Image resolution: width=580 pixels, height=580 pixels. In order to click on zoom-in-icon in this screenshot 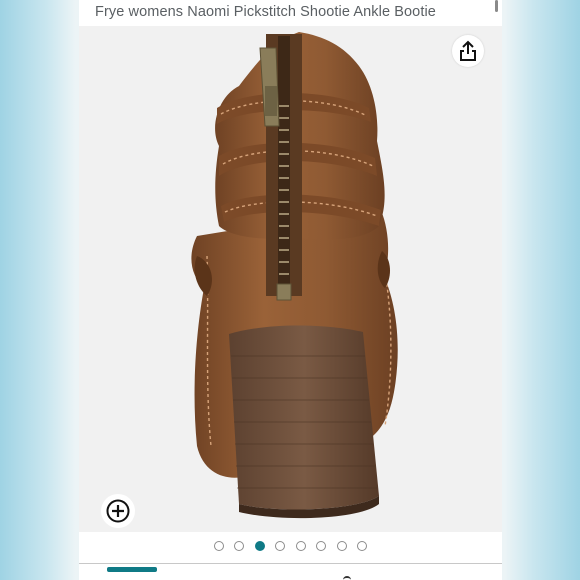, I will do `click(118, 511)`.